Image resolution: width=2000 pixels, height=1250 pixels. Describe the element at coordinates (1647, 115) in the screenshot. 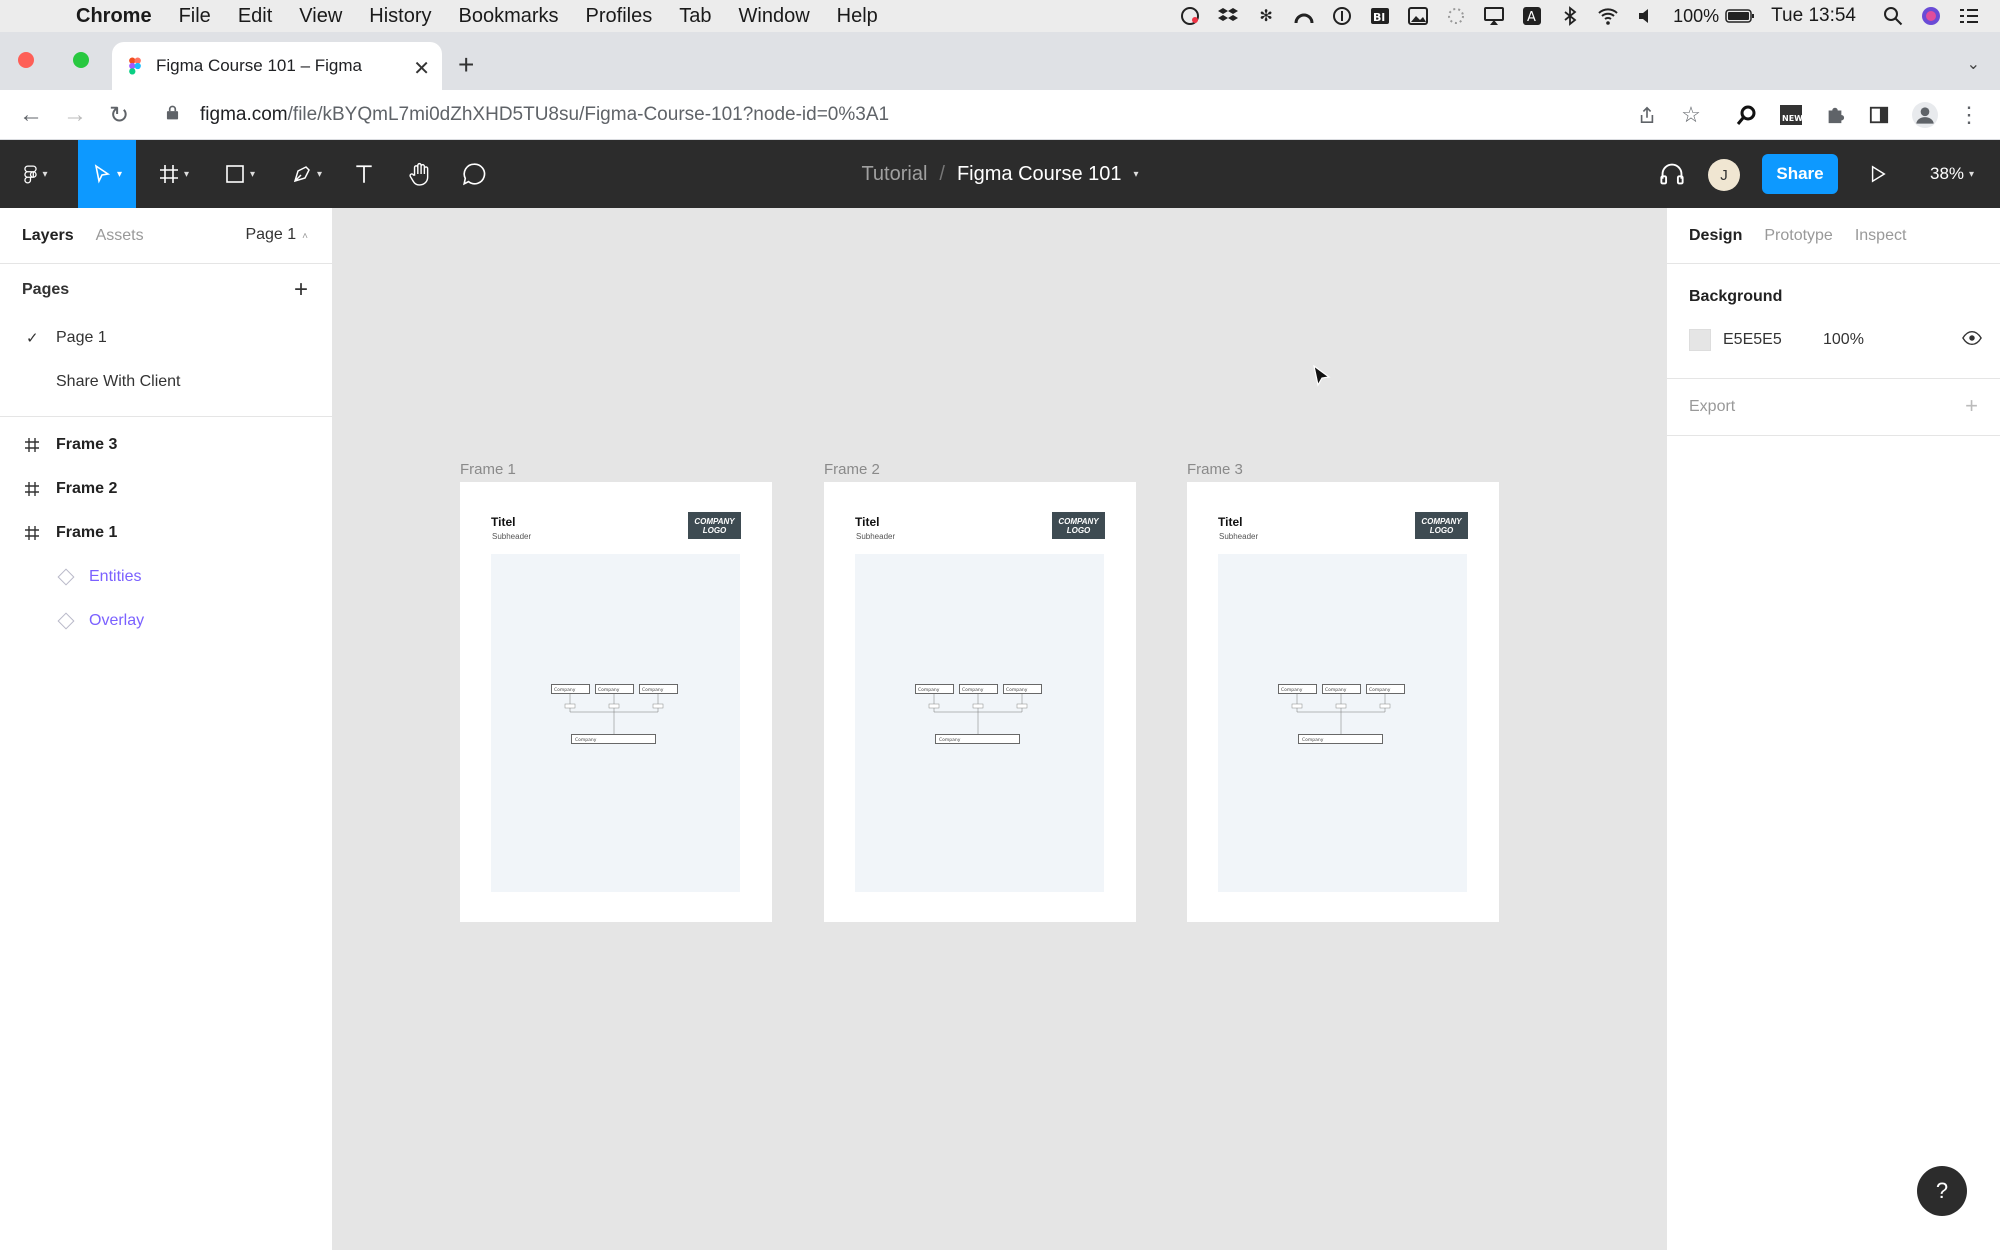

I see `share-page-icon` at that location.